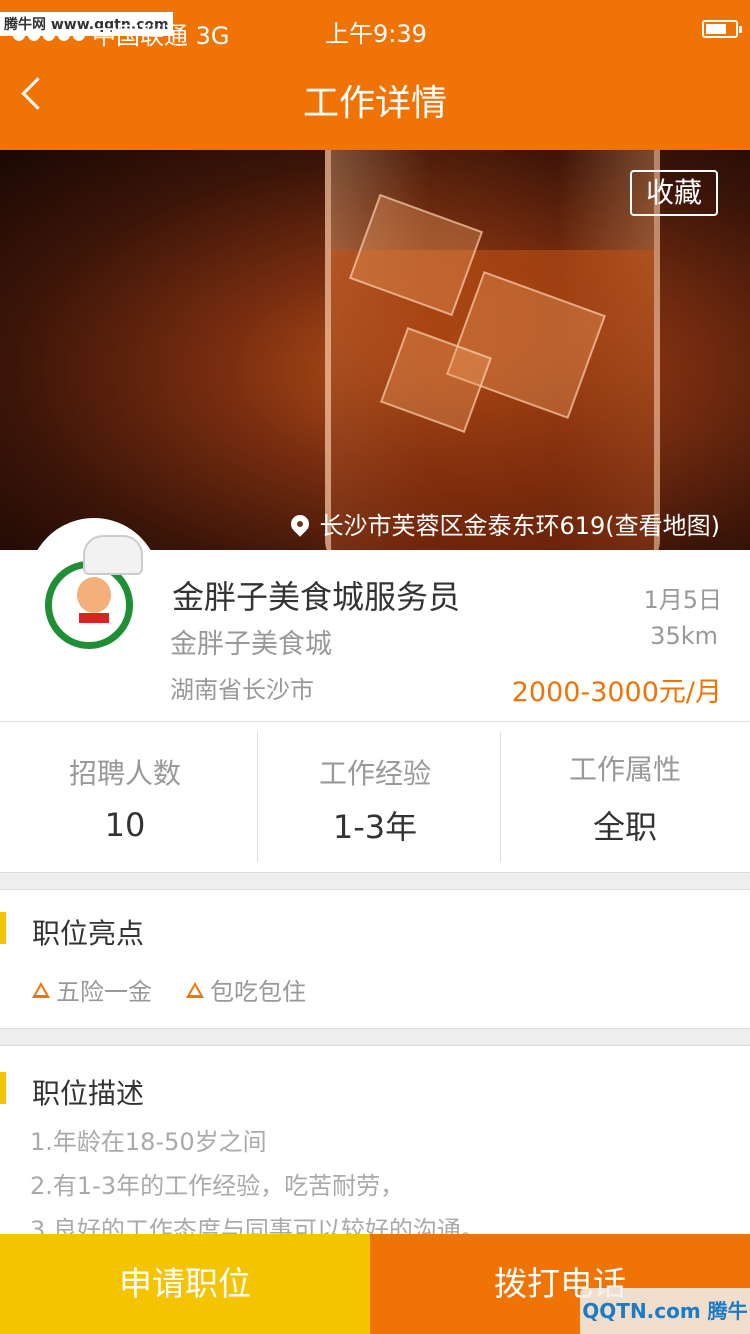  I want to click on highlight-tag: 包吃包住, so click(246, 989).